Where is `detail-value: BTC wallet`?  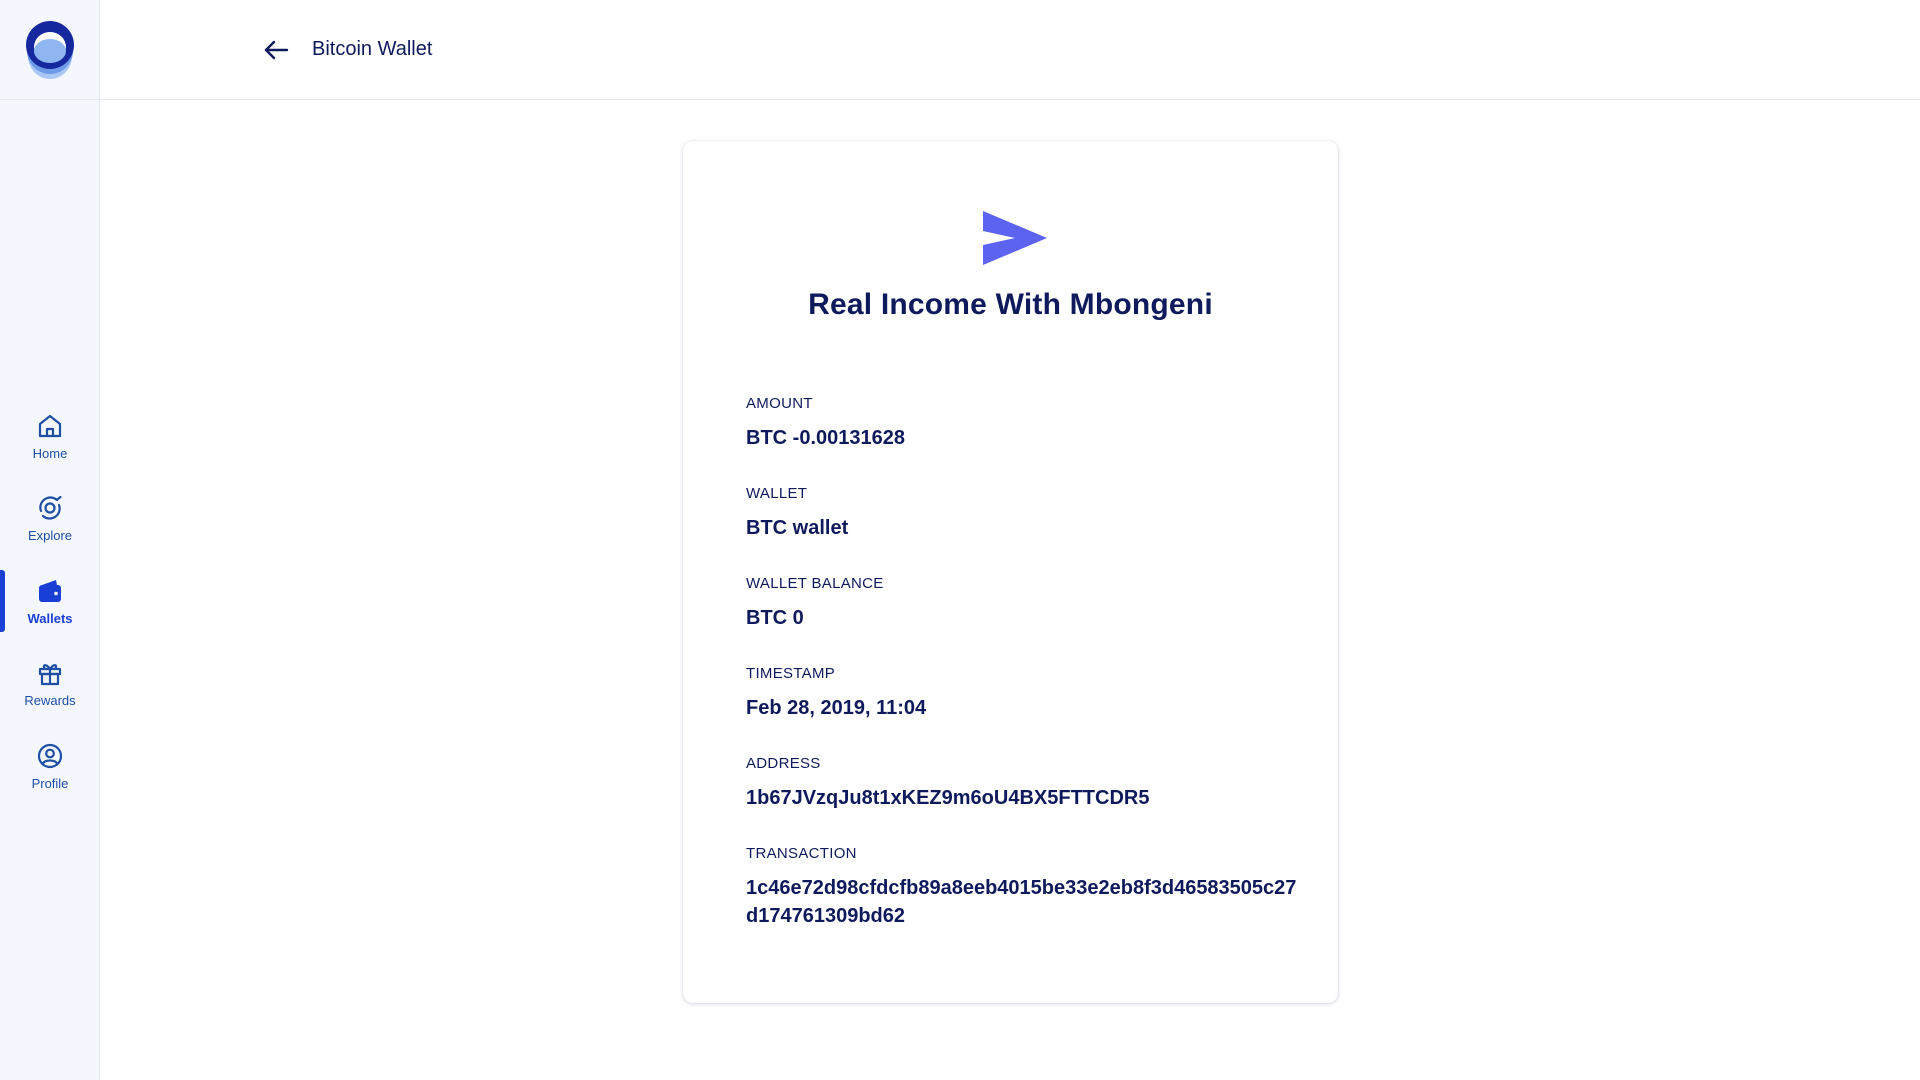 detail-value: BTC wallet is located at coordinates (797, 528).